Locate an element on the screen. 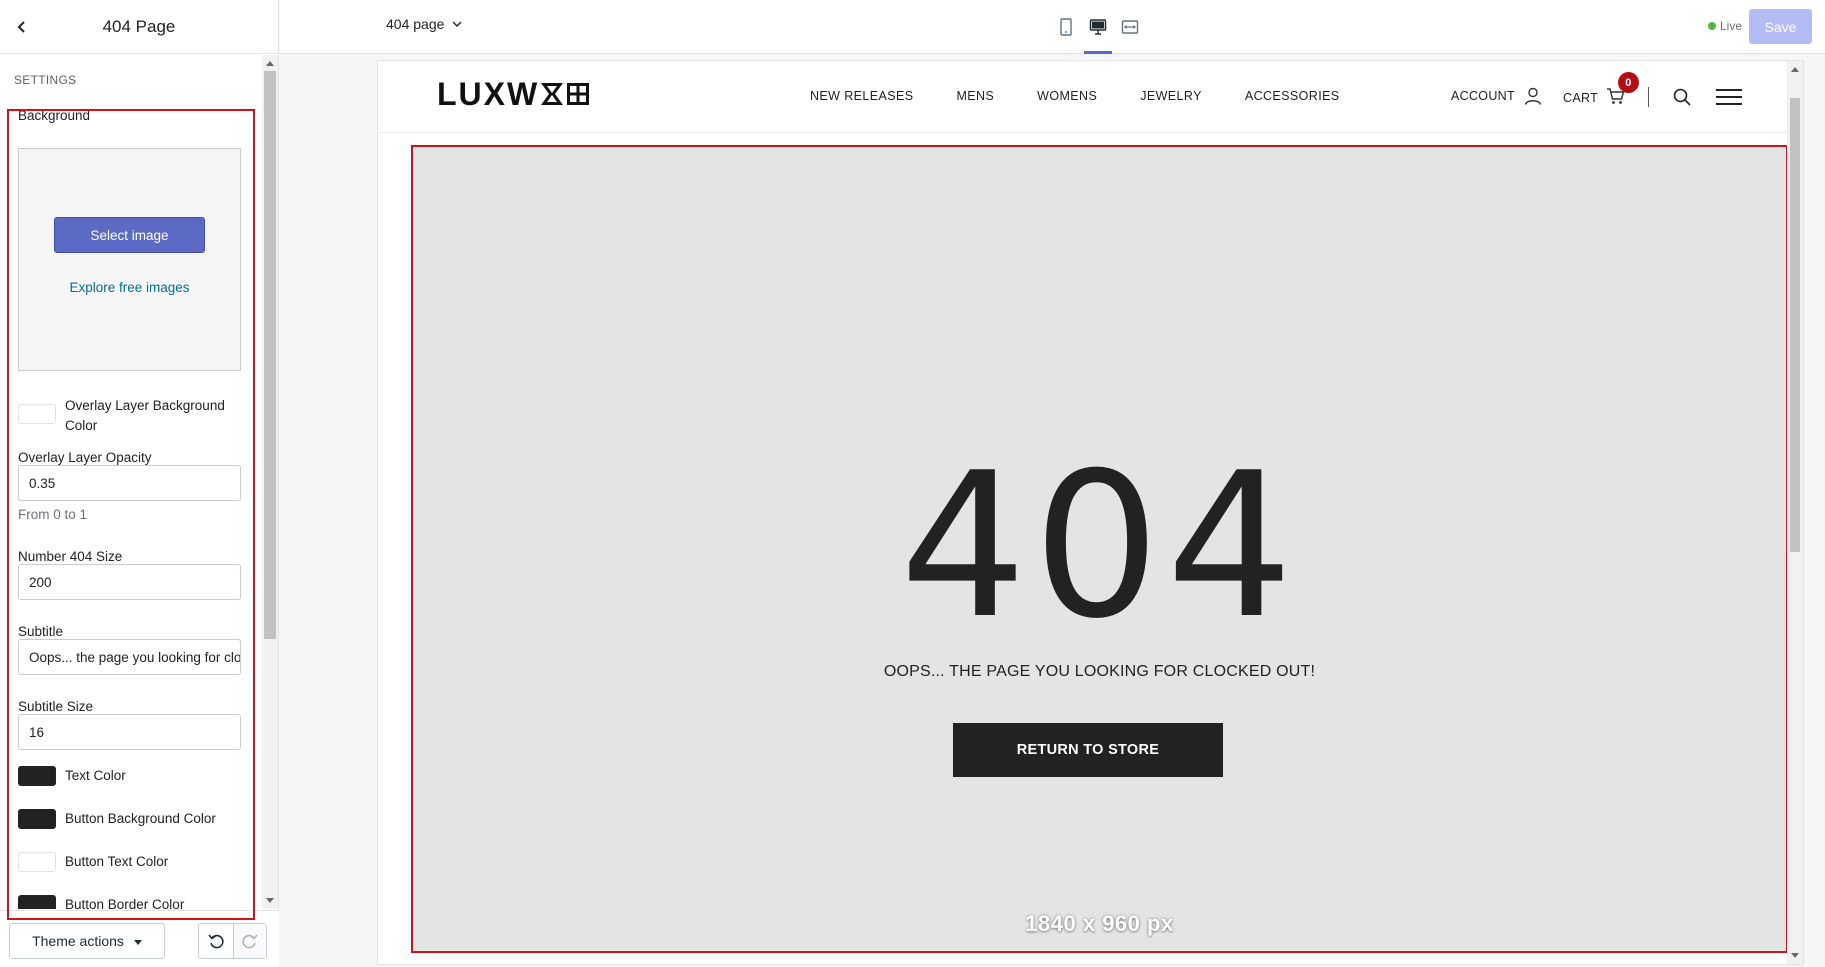  button-text-color-label: Button Text Color is located at coordinates (117, 861).